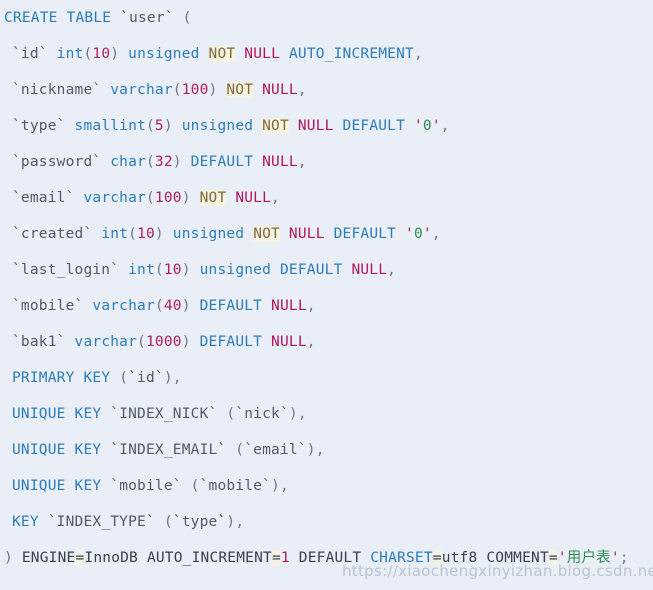  What do you see at coordinates (326, 450) in the screenshot?
I see `line-unique-key-index-email: UNIQUE KEY `INDEX_EMAIL` (`email`),` at bounding box center [326, 450].